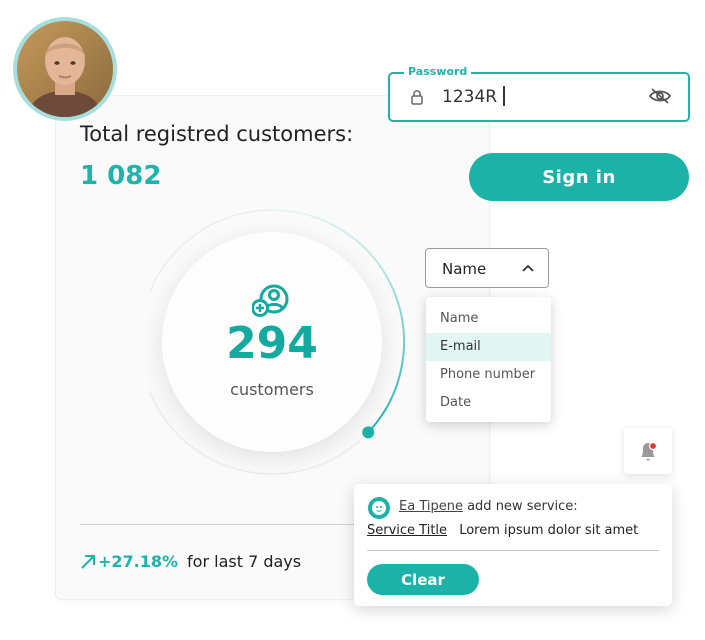  What do you see at coordinates (88, 561) in the screenshot?
I see `arrow-up-right-icon` at bounding box center [88, 561].